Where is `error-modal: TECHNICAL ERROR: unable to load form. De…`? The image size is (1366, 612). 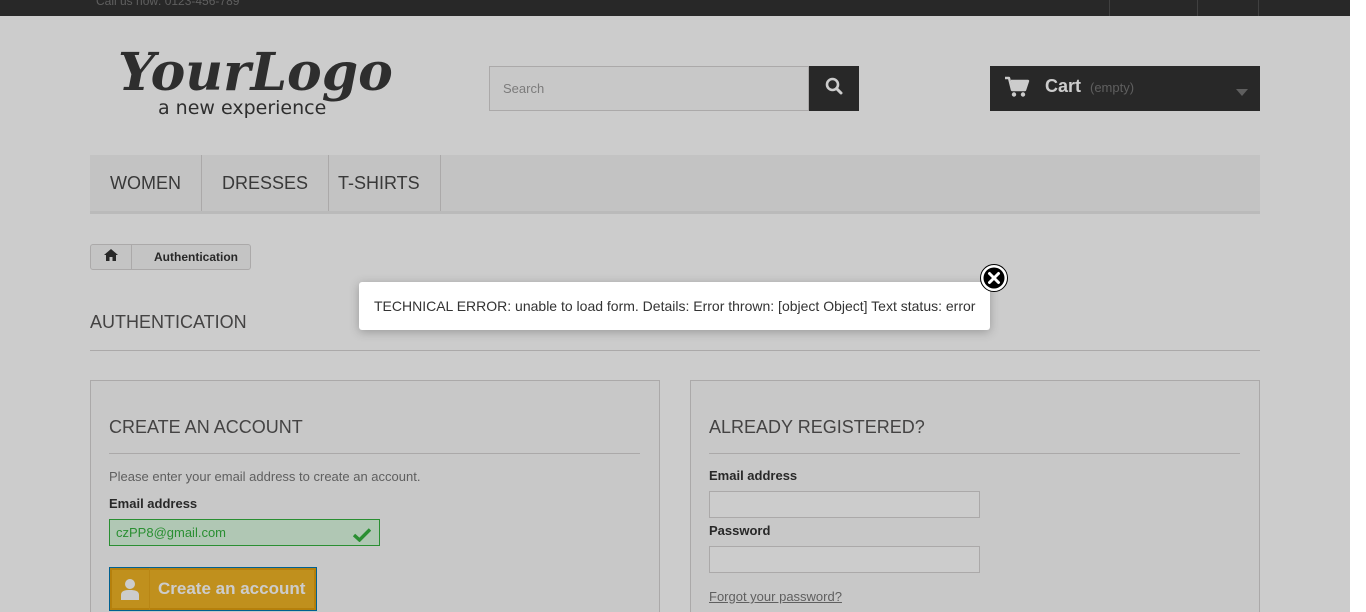
error-modal: TECHNICAL ERROR: unable to load form. De… is located at coordinates (674, 306).